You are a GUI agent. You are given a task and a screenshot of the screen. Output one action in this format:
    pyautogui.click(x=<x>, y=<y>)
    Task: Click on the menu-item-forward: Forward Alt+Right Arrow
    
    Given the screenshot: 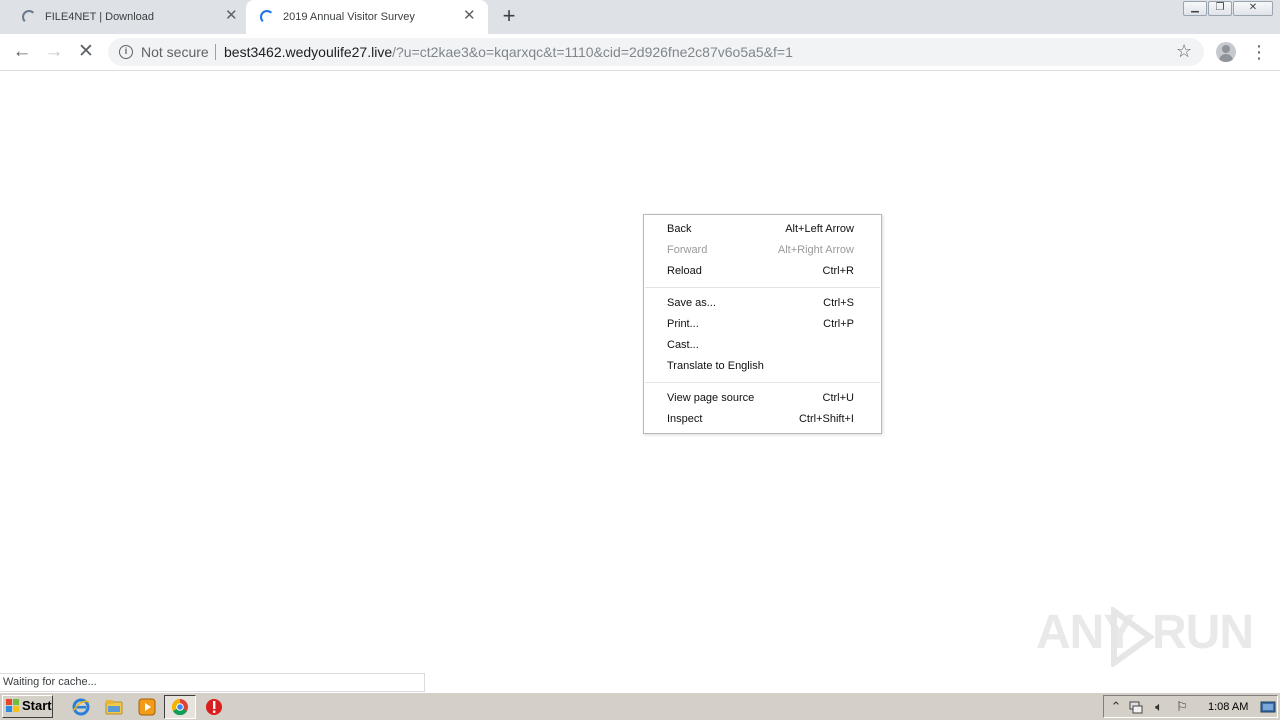 What is the action you would take?
    pyautogui.click(x=762, y=250)
    